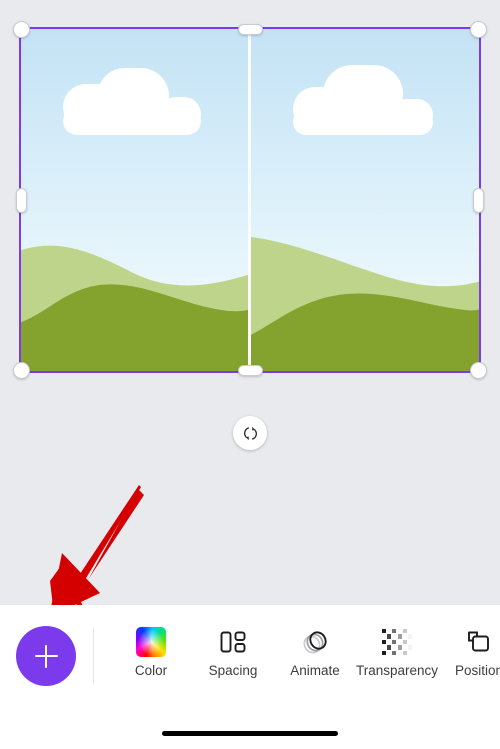  I want to click on tool-item-spacing: Spacing, so click(233, 650).